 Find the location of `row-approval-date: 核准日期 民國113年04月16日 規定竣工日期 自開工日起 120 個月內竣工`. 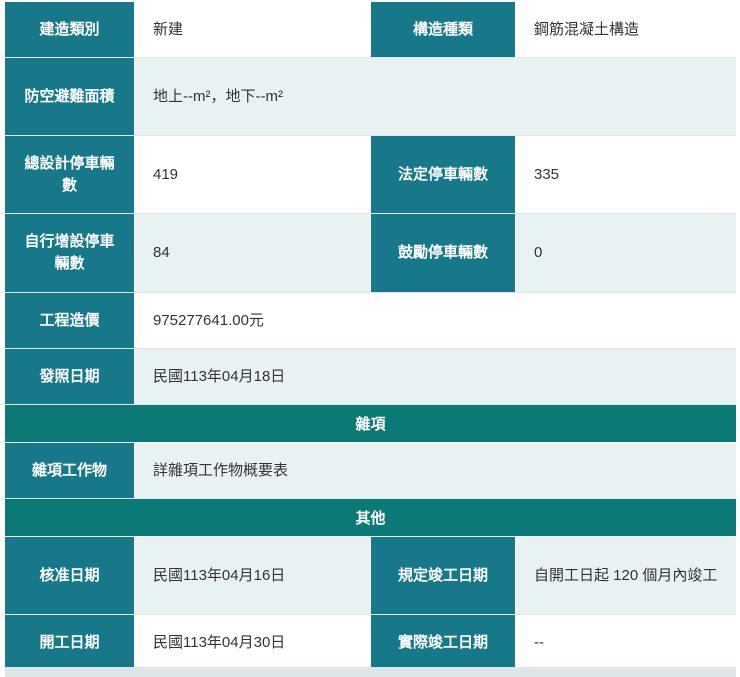

row-approval-date: 核准日期 民國113年04月16日 規定竣工日期 自開工日起 120 個月內竣工 is located at coordinates (370, 576).